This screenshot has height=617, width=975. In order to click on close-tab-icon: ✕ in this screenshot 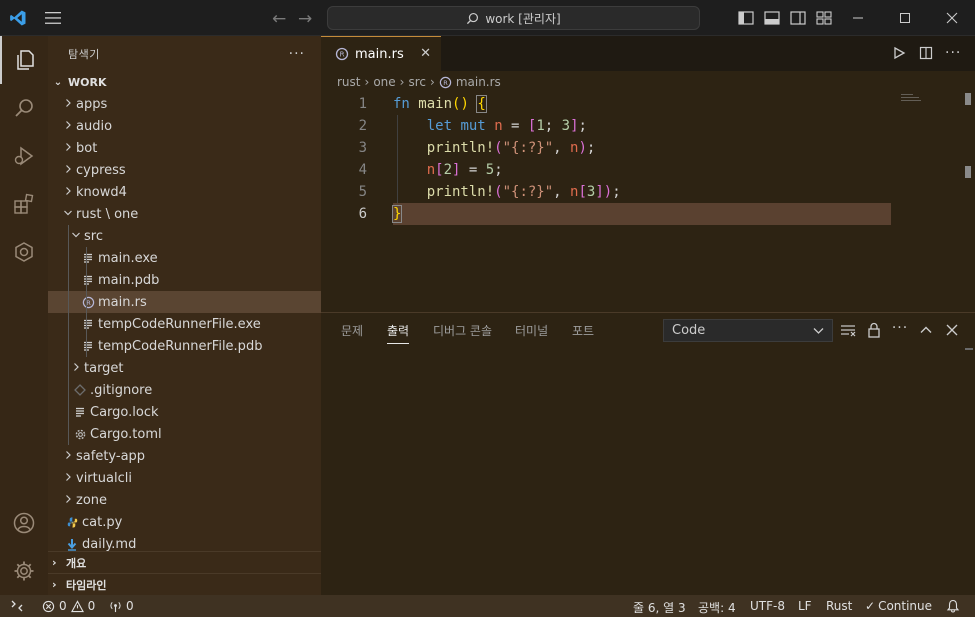, I will do `click(425, 53)`.